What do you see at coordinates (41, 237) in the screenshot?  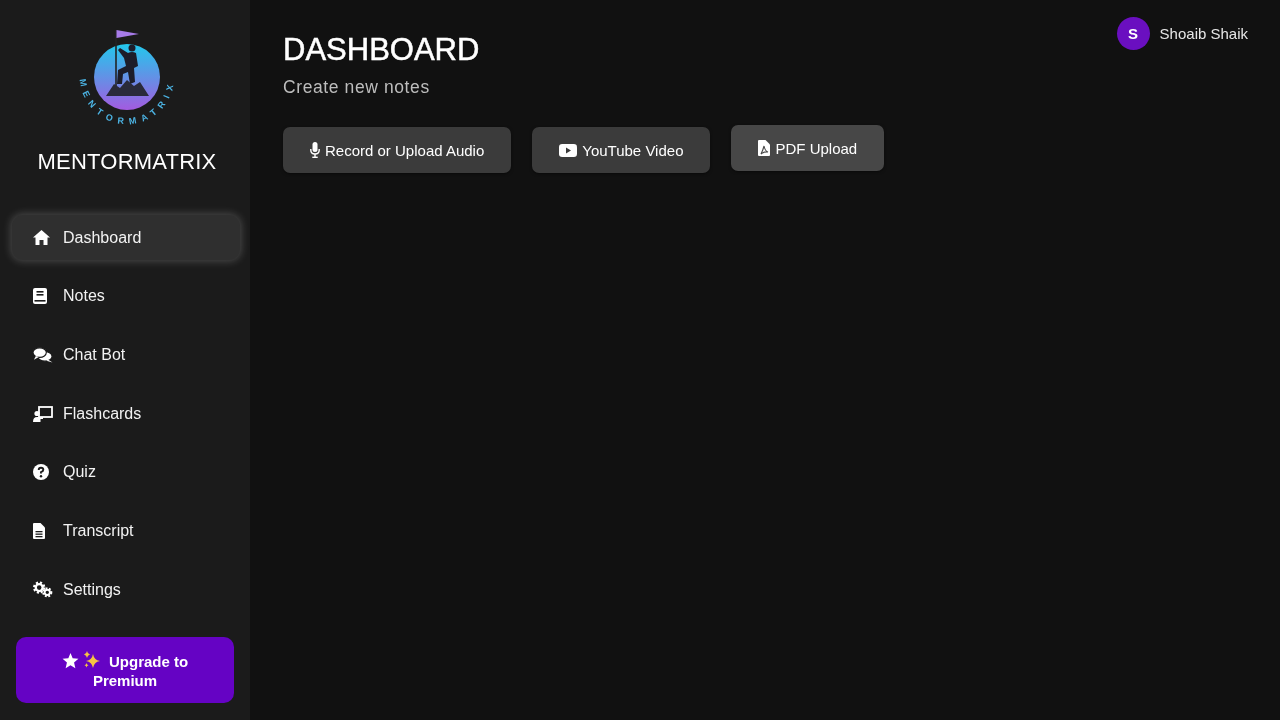 I see `home-icon` at bounding box center [41, 237].